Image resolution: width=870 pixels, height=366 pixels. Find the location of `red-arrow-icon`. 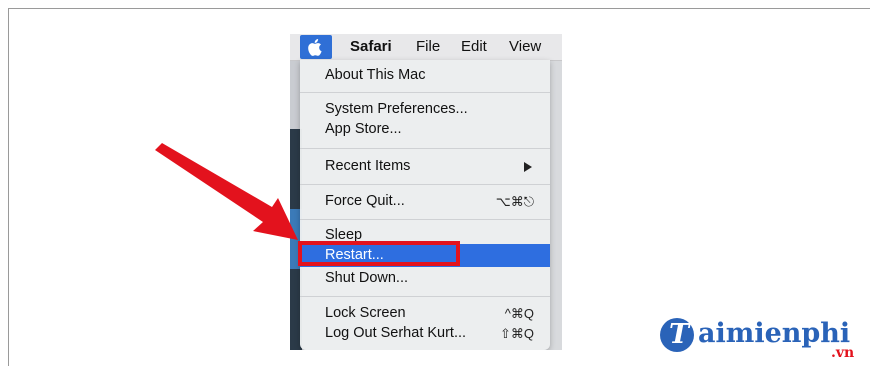

red-arrow-icon is located at coordinates (226, 191).